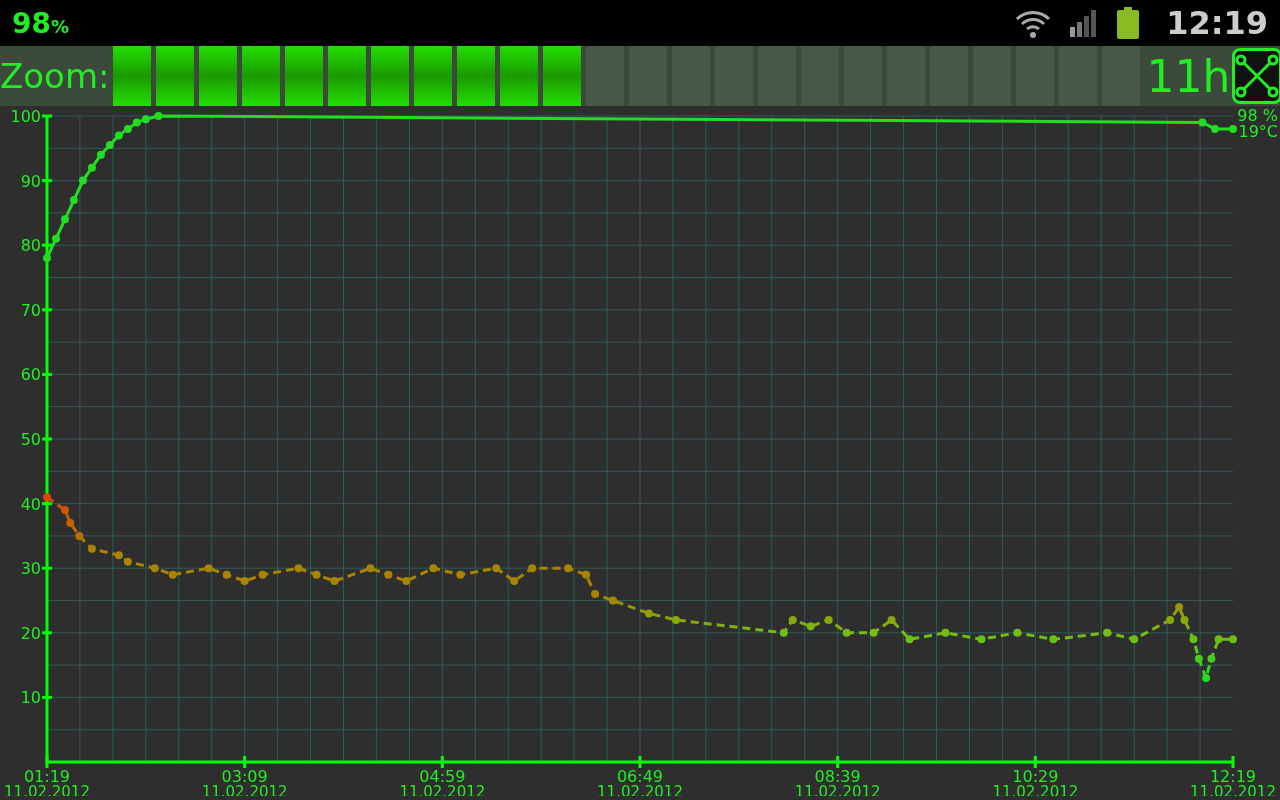 Image resolution: width=1280 pixels, height=800 pixels. What do you see at coordinates (41, 23) in the screenshot?
I see `battery-percent: 98%` at bounding box center [41, 23].